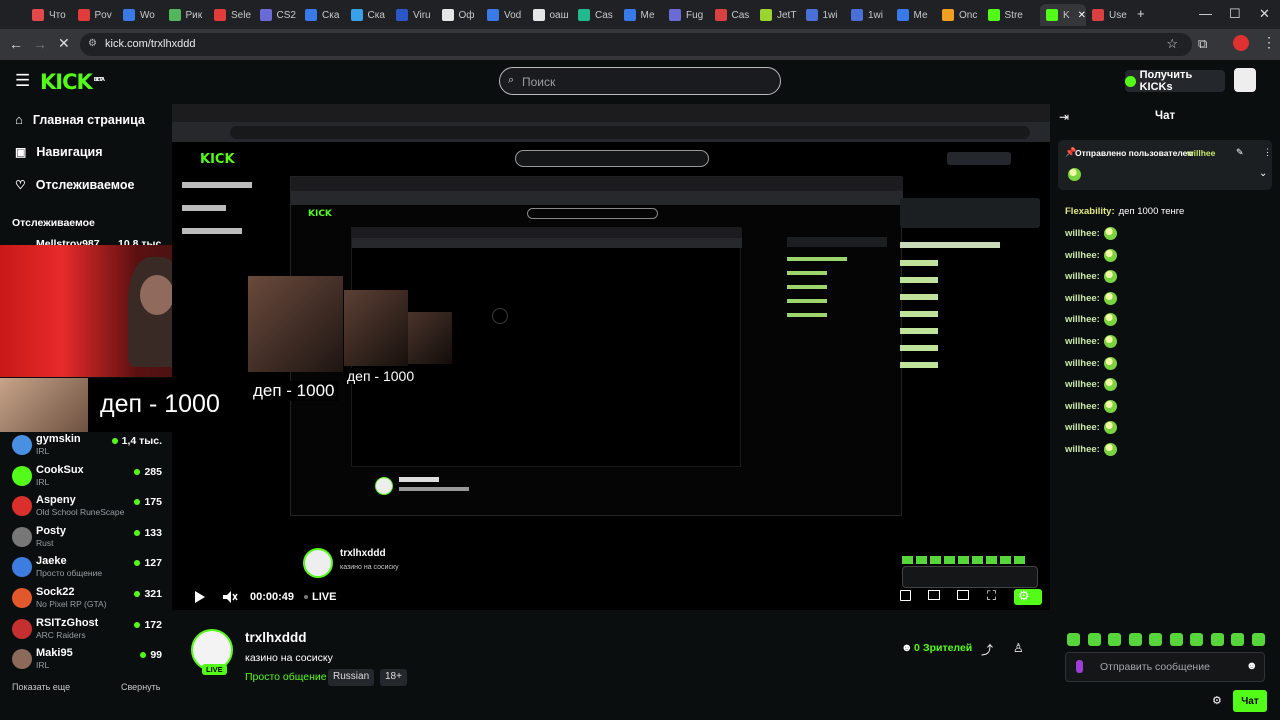 The image size is (1280, 720). Describe the element at coordinates (72, 82) in the screenshot. I see `kick-logo: KICK BETA` at that location.